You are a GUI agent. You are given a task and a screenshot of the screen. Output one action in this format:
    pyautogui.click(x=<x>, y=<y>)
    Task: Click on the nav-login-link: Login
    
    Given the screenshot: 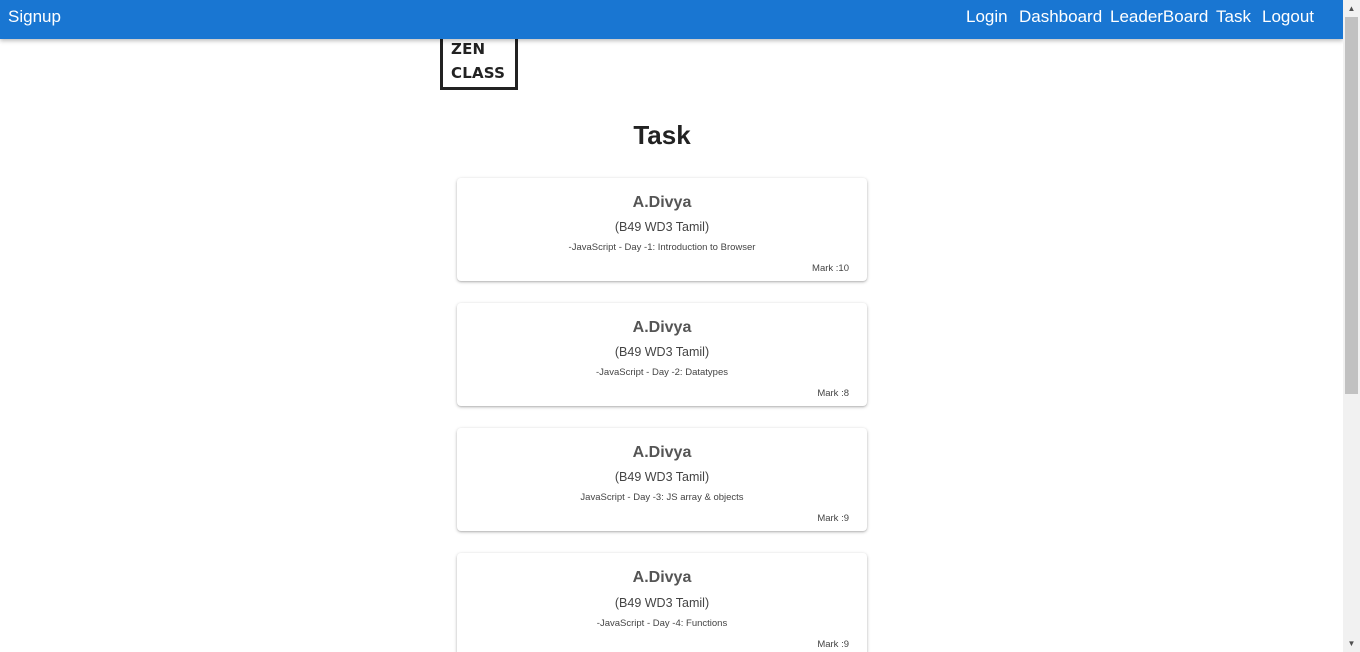 What is the action you would take?
    pyautogui.click(x=987, y=17)
    